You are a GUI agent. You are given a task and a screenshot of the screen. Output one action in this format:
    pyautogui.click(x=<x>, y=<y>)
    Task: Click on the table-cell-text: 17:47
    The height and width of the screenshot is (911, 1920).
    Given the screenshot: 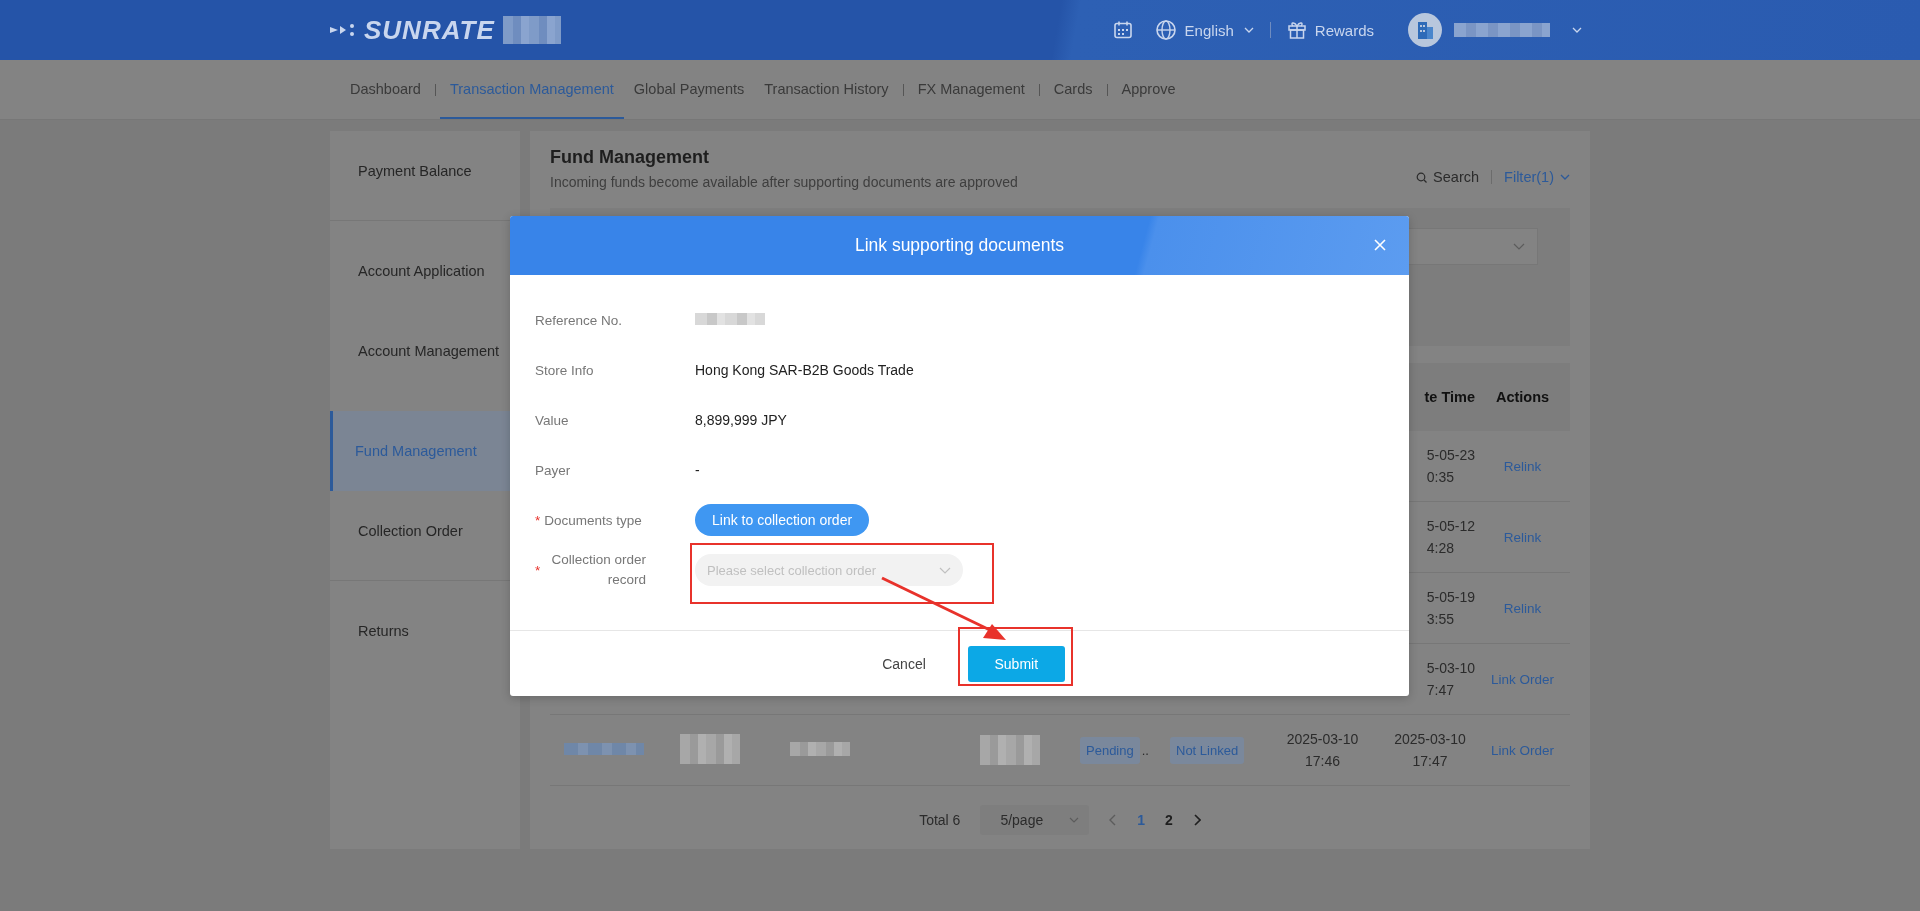 What is the action you would take?
    pyautogui.click(x=1430, y=761)
    